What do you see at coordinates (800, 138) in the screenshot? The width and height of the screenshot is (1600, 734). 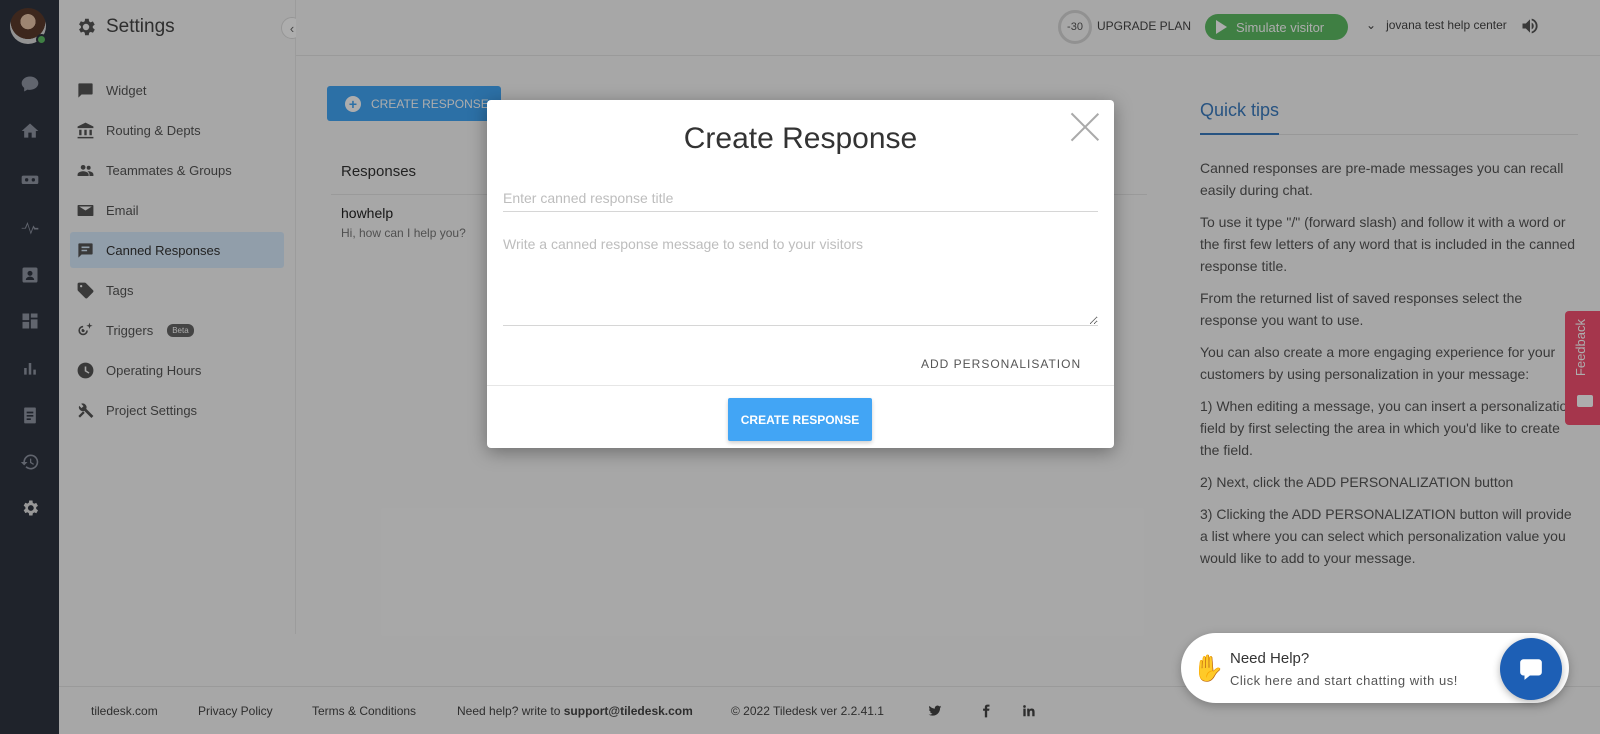 I see `modal-title: Create Response` at bounding box center [800, 138].